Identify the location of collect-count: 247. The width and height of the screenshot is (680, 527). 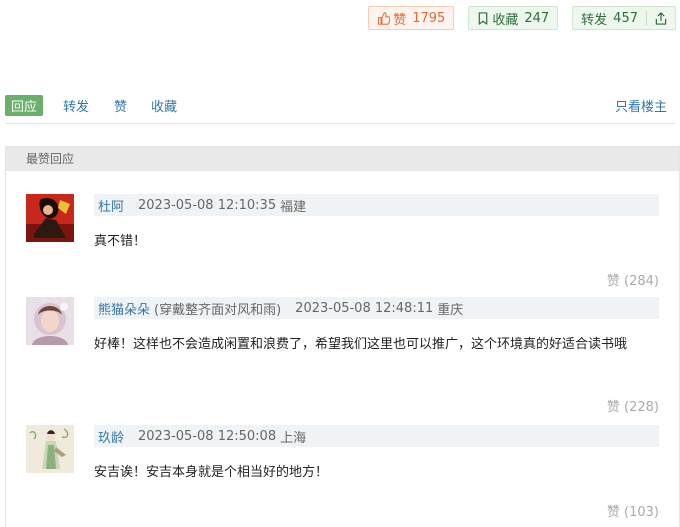
(537, 18).